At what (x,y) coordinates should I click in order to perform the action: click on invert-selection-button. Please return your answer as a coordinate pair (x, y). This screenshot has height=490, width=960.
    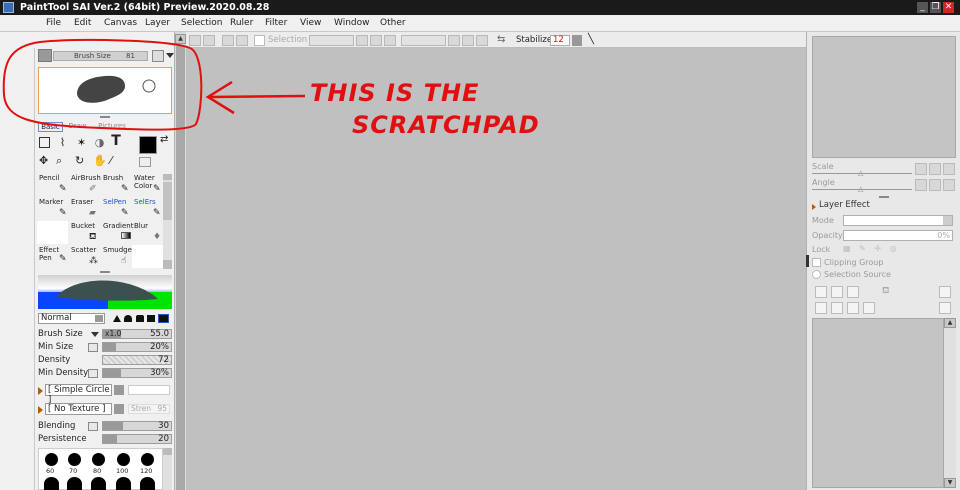
    Looking at the image, I should click on (242, 40).